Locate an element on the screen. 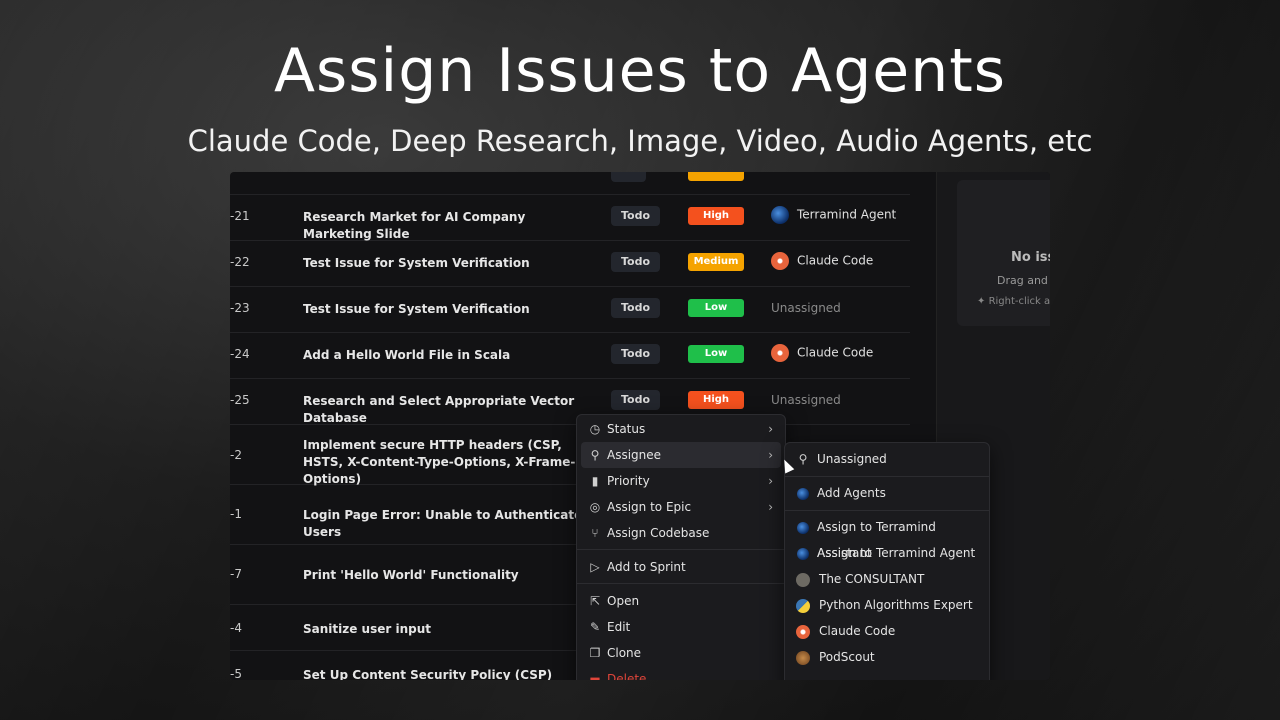 The height and width of the screenshot is (720, 1280). menu-item-agent: Python Algorithms Expert is located at coordinates (887, 605).